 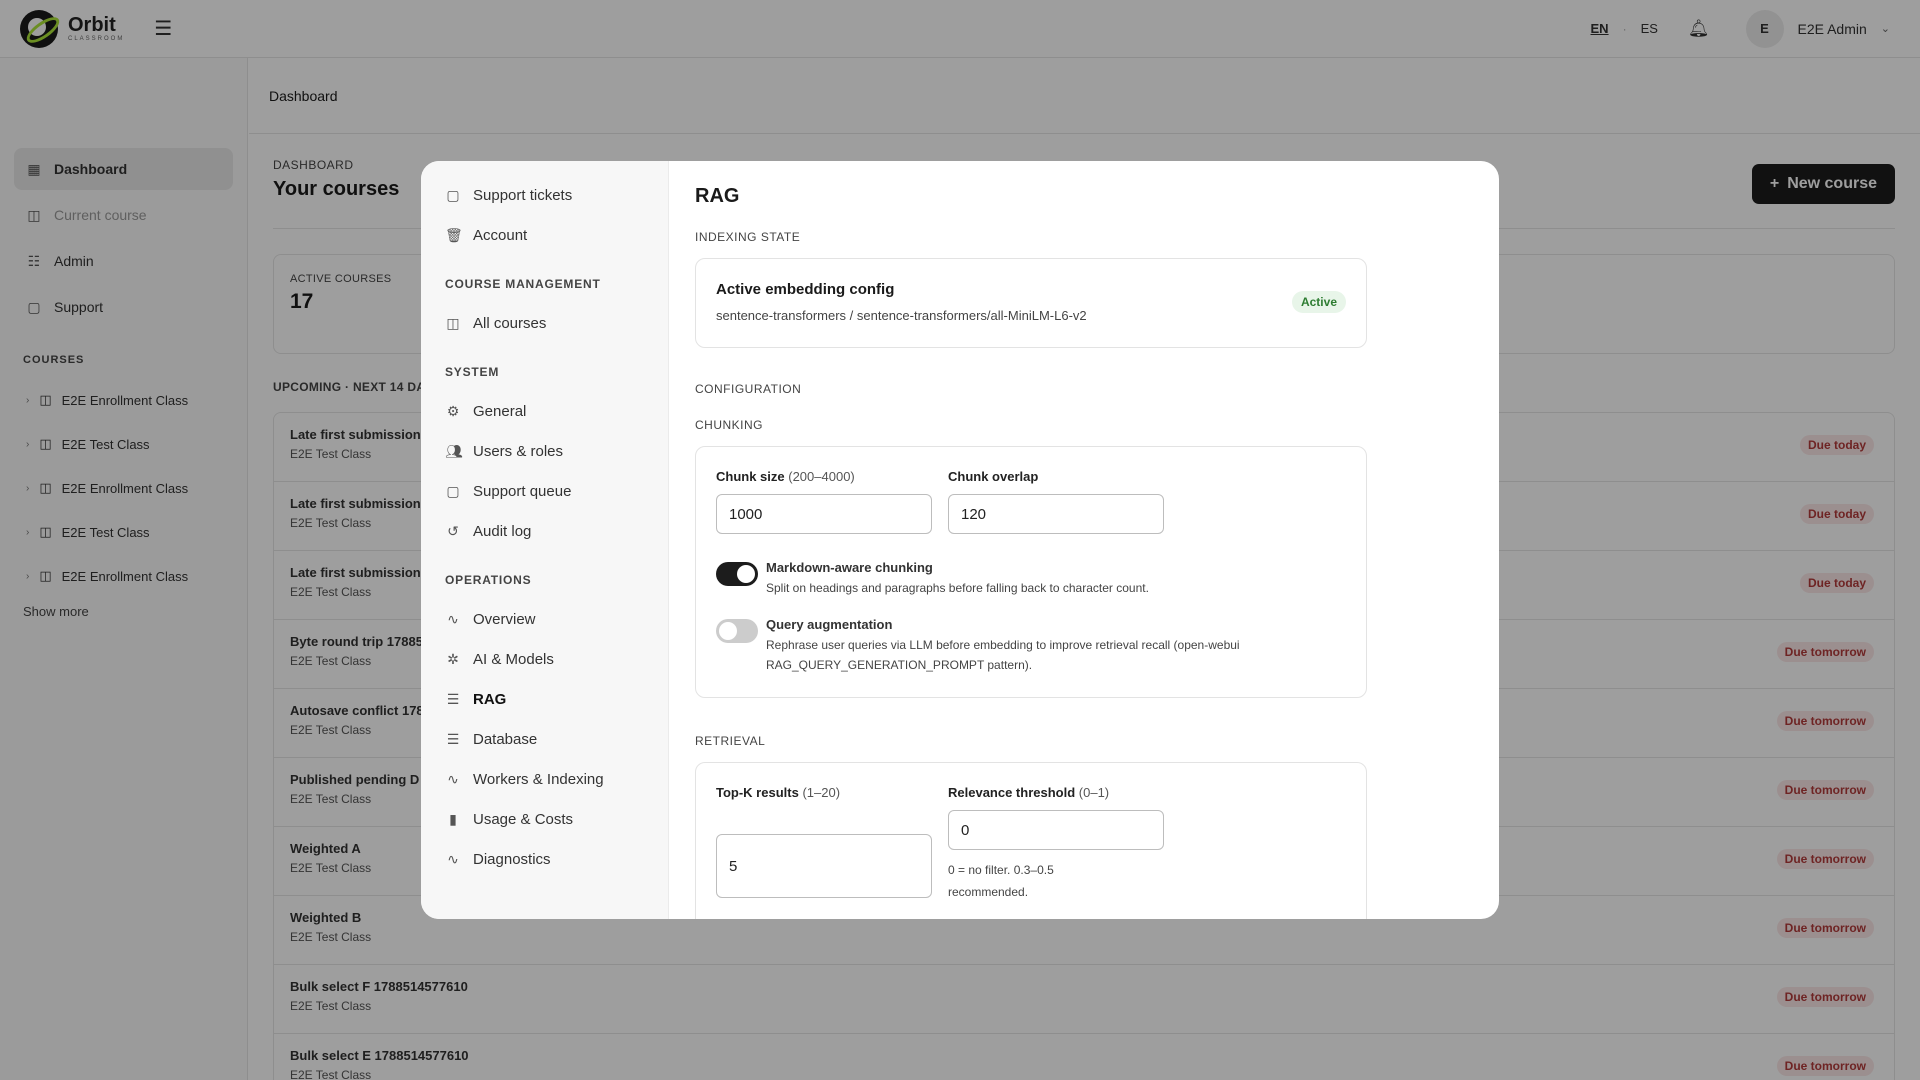 What do you see at coordinates (1094, 793) in the screenshot?
I see `relevance-threshold-hint: (0–1)` at bounding box center [1094, 793].